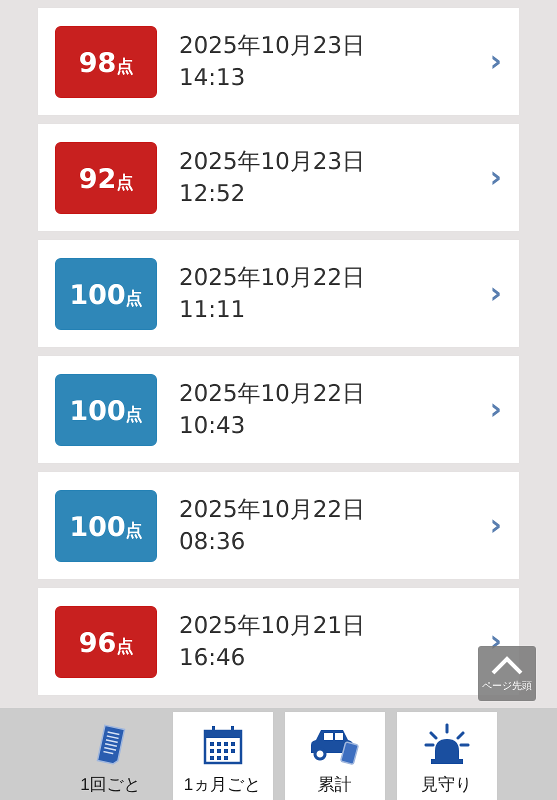 The width and height of the screenshot is (557, 800). Describe the element at coordinates (212, 78) in the screenshot. I see `record-time: 14:13` at that location.